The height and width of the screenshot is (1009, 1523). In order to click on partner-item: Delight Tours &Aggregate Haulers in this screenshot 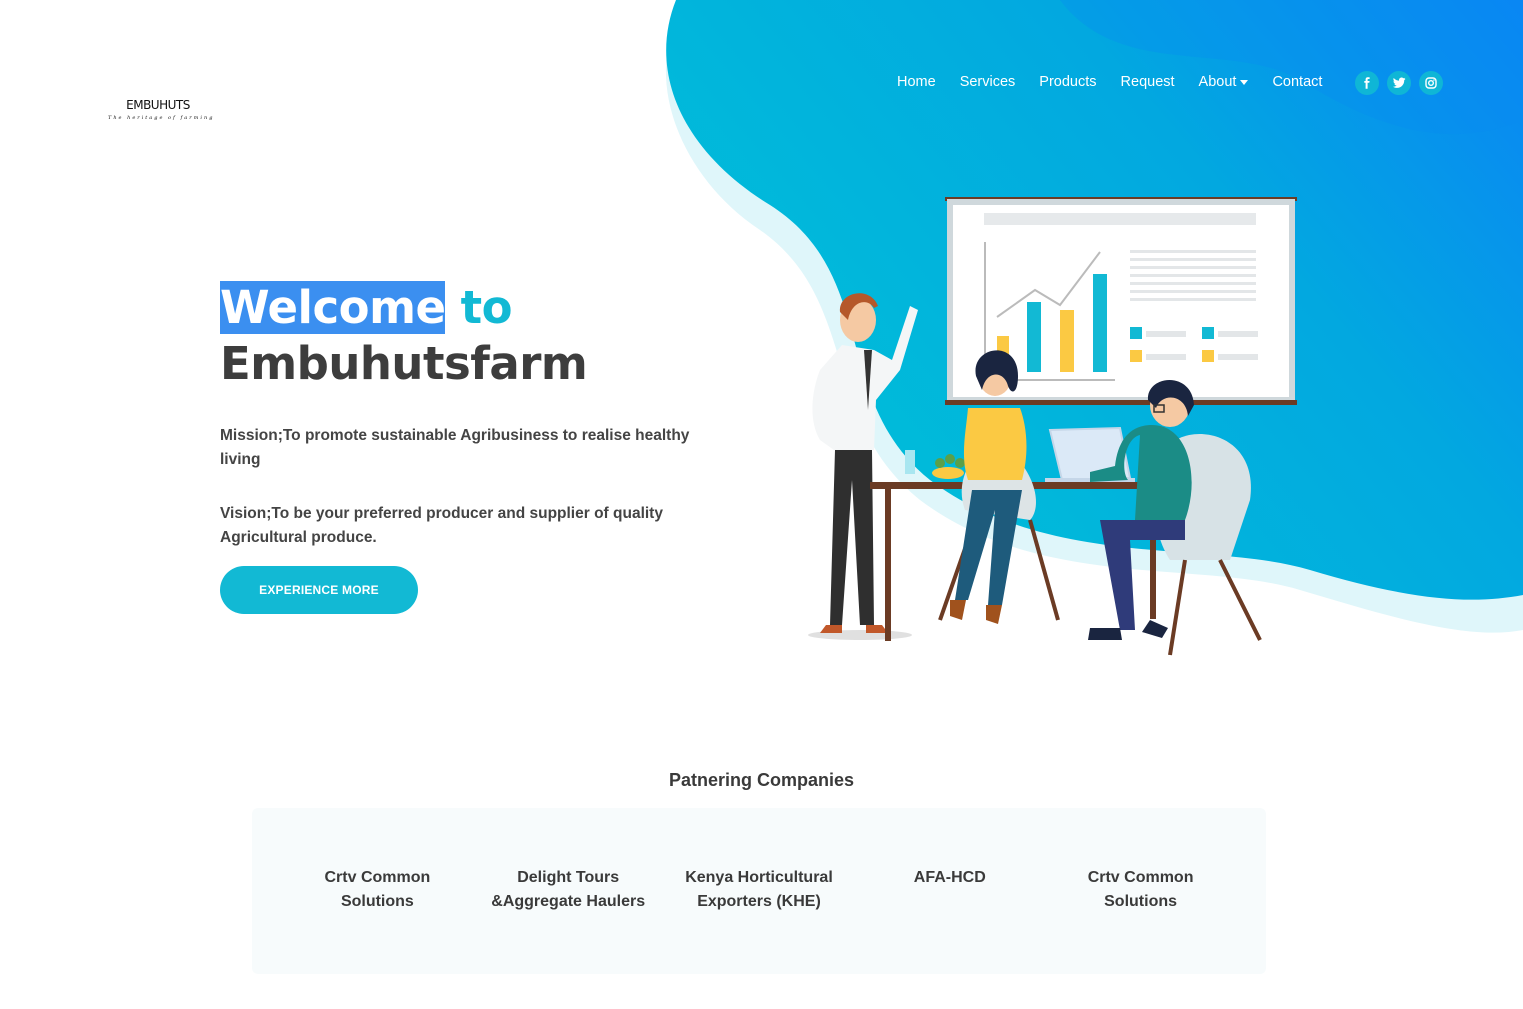, I will do `click(568, 889)`.